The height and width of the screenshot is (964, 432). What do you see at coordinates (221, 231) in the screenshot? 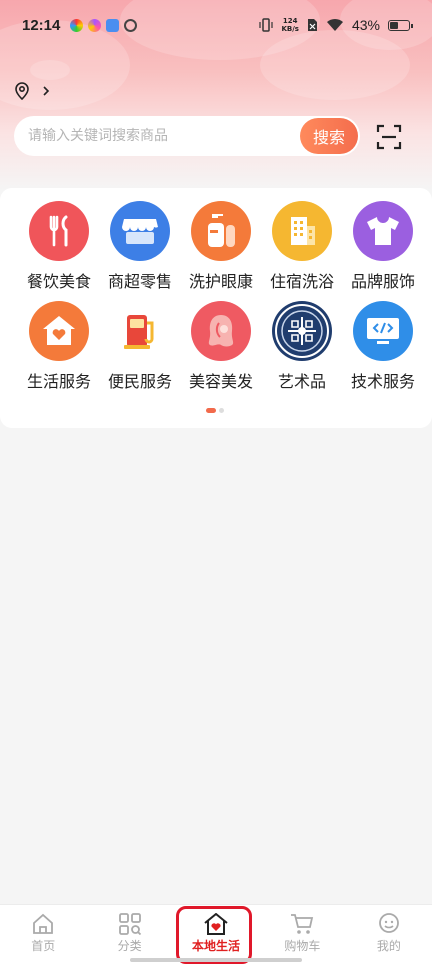
I see `bottles-icon` at bounding box center [221, 231].